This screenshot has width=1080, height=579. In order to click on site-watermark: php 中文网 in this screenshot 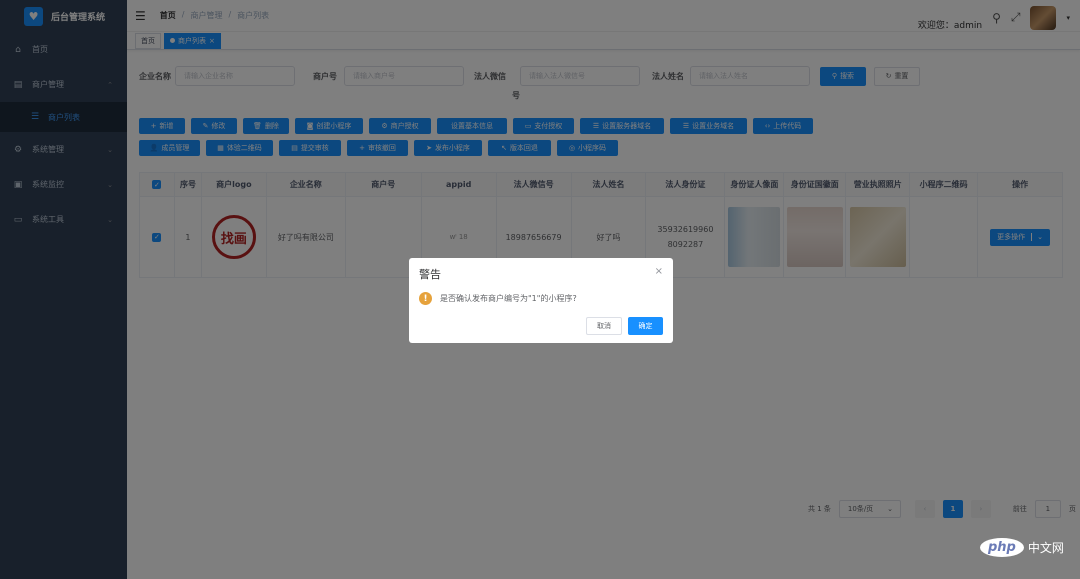, I will do `click(1022, 547)`.